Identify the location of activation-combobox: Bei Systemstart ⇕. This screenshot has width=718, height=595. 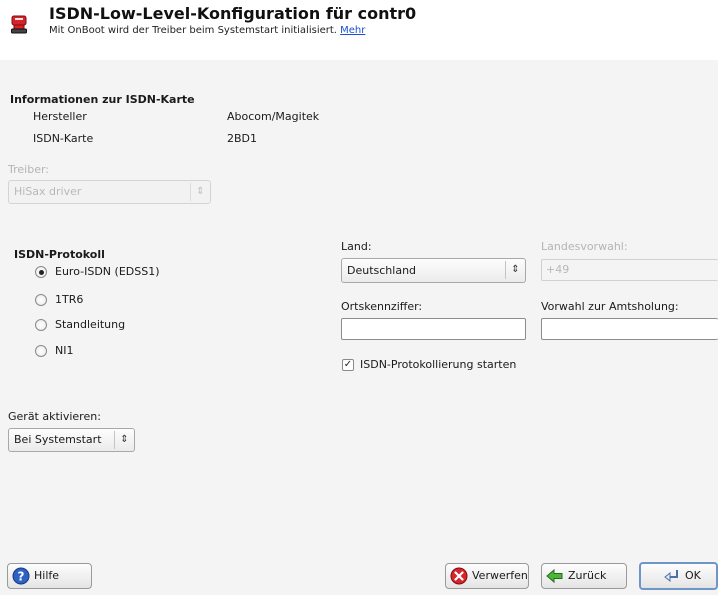
(71, 440).